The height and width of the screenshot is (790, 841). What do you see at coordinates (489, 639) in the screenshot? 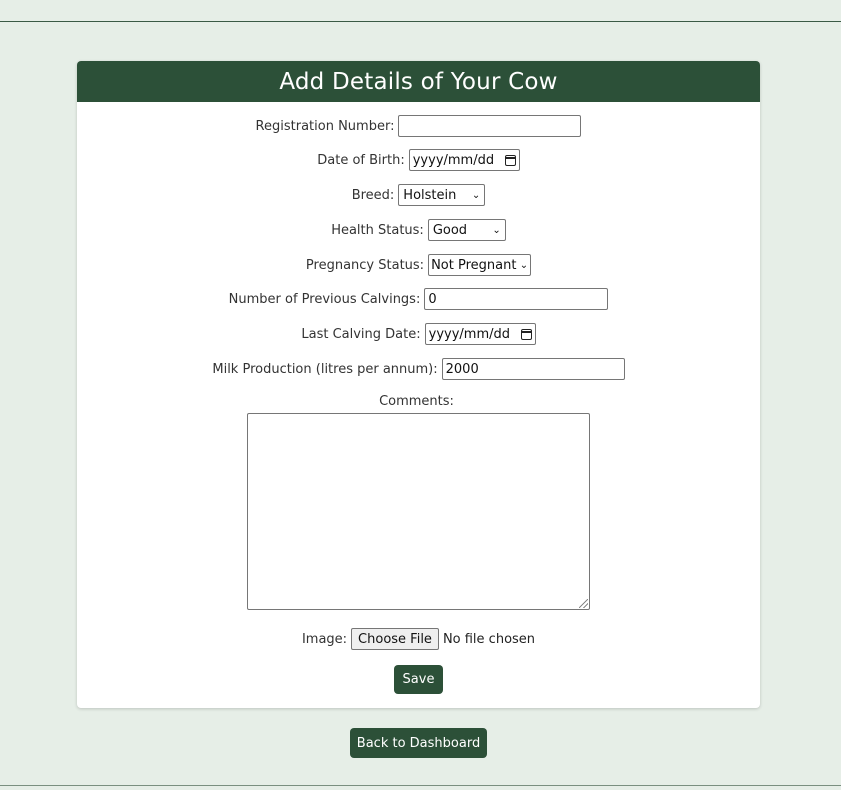
I see `file-status: No file chosen` at bounding box center [489, 639].